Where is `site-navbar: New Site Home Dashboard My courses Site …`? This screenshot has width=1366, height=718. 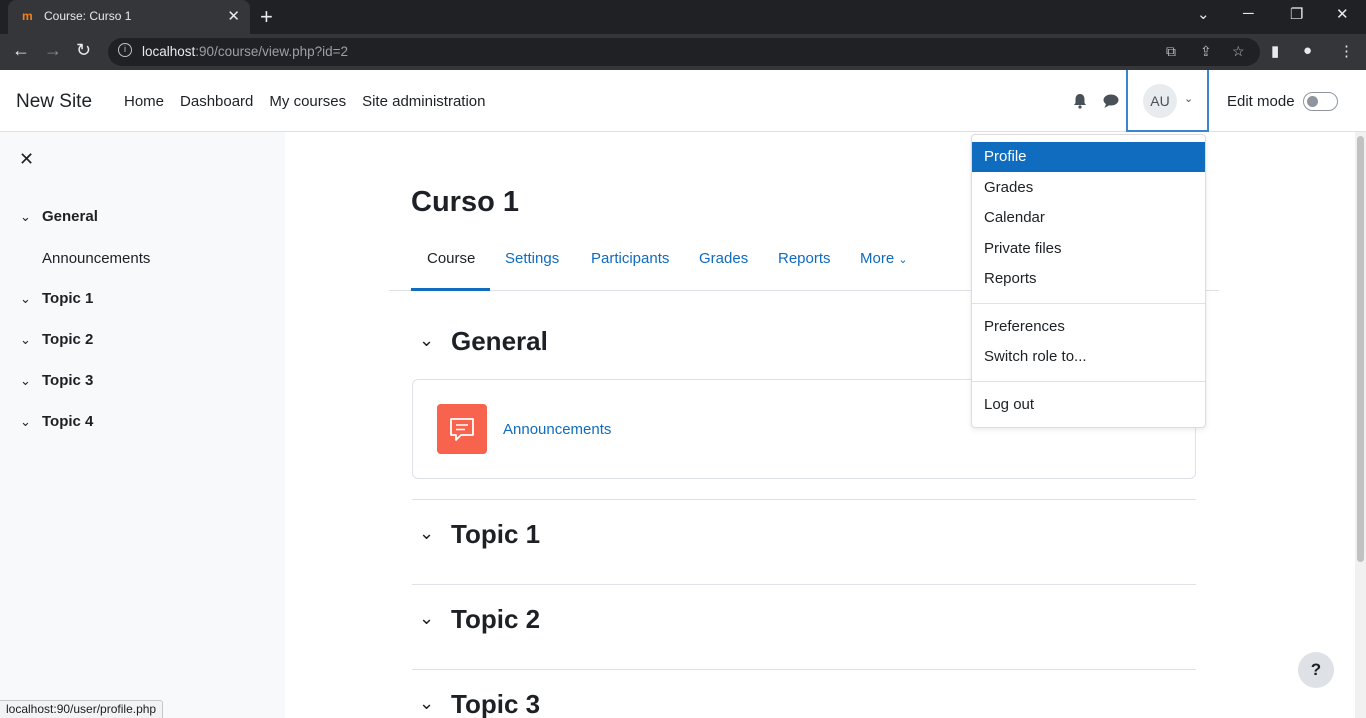
site-navbar: New Site Home Dashboard My courses Site … is located at coordinates (683, 101).